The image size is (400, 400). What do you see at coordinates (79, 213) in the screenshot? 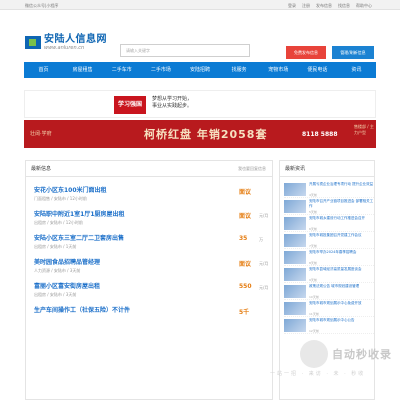
I see `item-title: 安陆职中附近1室1厅1厨房屋出租` at bounding box center [79, 213].